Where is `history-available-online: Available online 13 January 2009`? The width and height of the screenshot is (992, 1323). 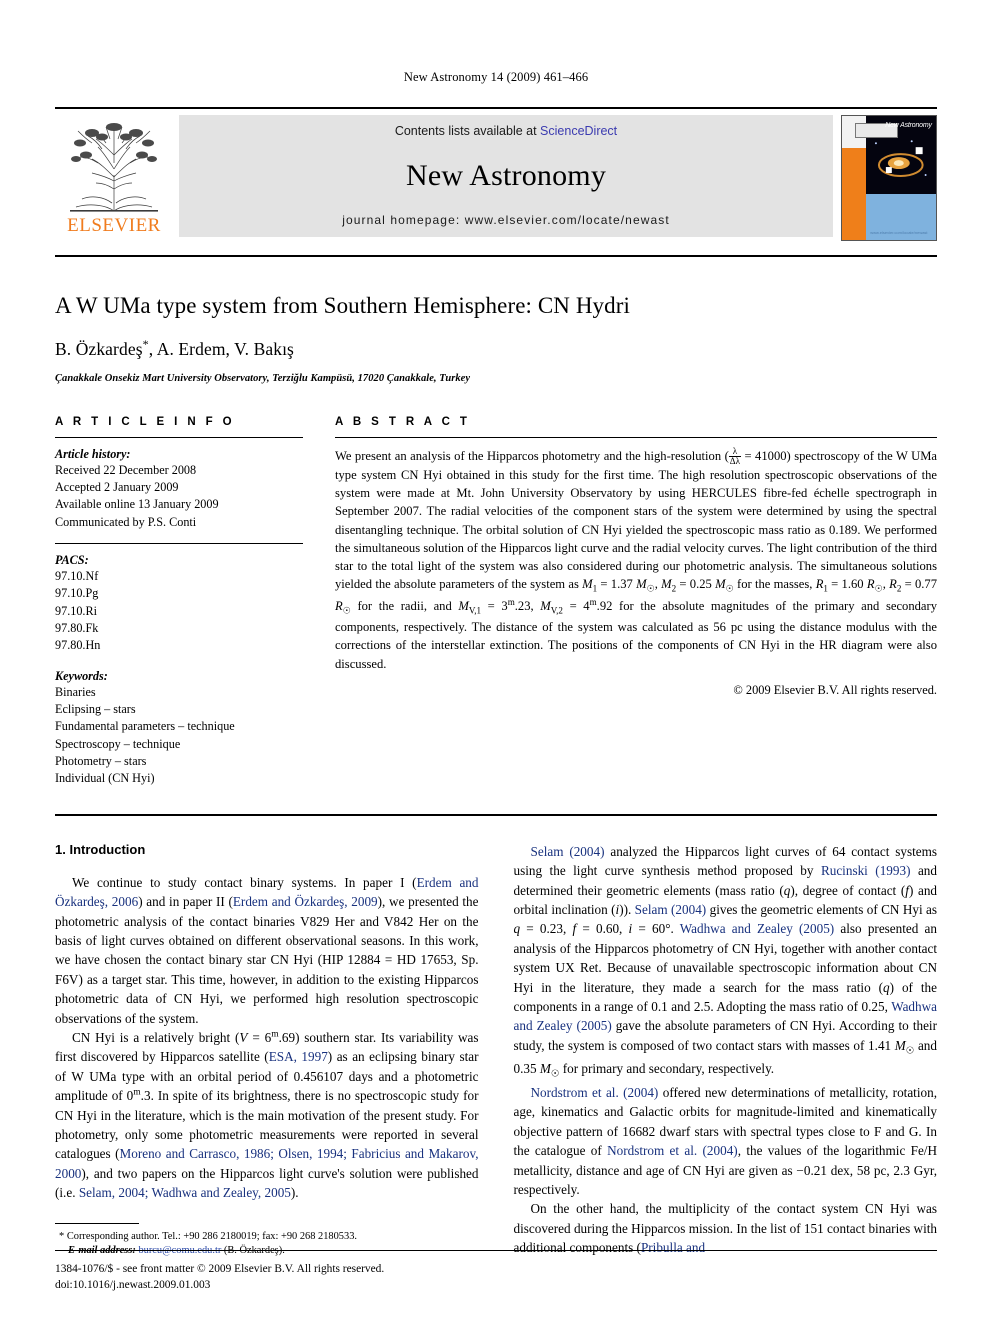 history-available-online: Available online 13 January 2009 is located at coordinates (137, 504).